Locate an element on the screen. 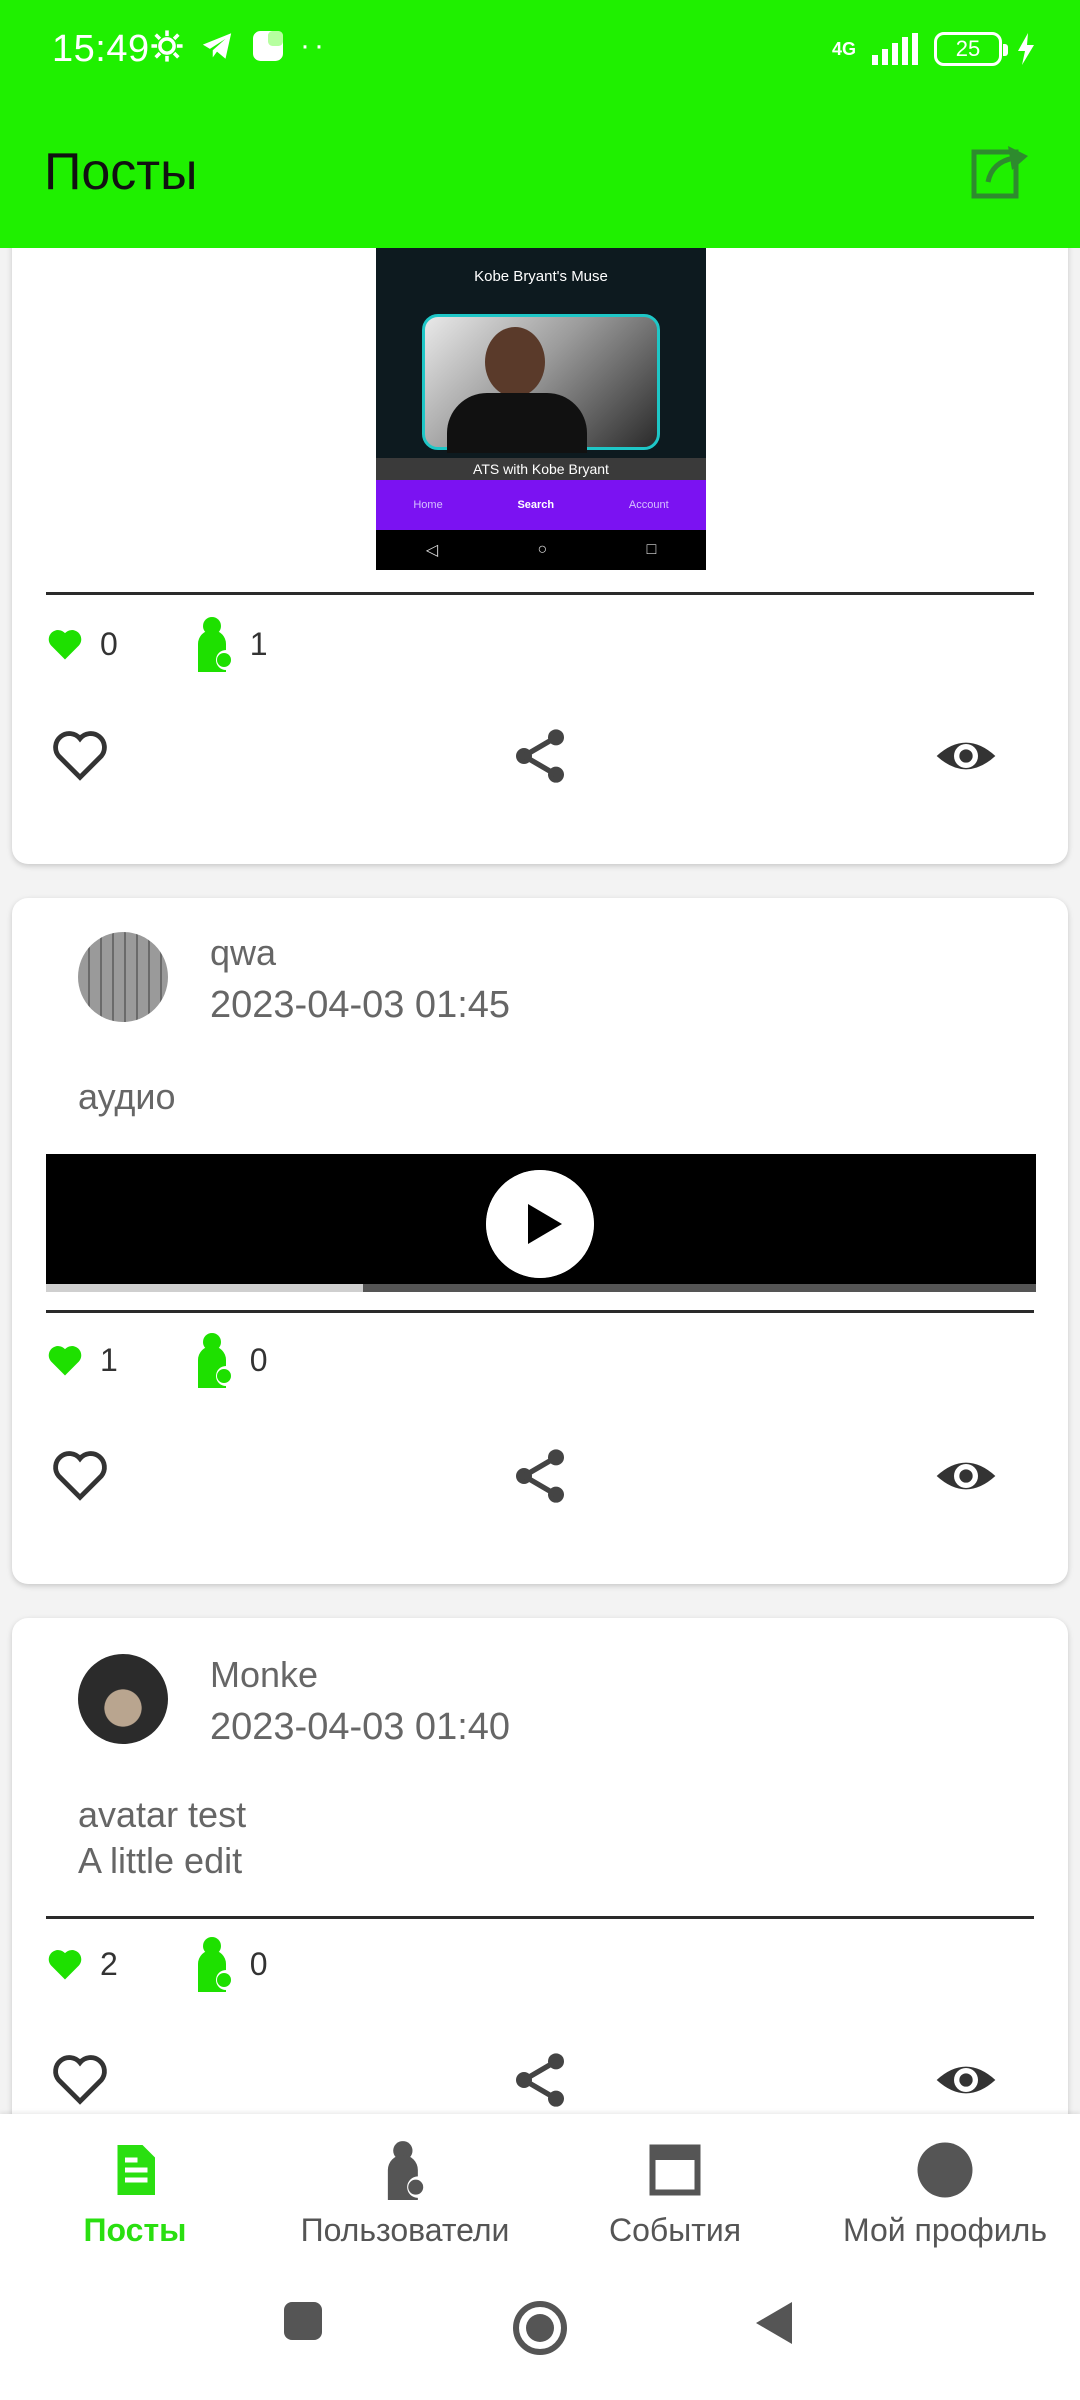 The height and width of the screenshot is (2400, 1080). battery-icon: 25 is located at coordinates (971, 49).